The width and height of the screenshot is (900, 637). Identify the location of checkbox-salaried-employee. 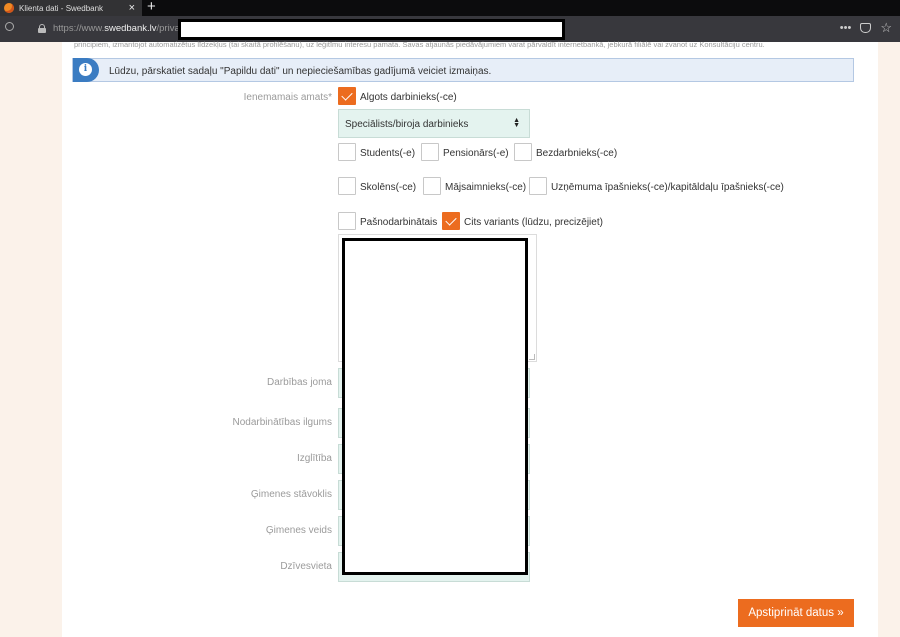
(347, 96).